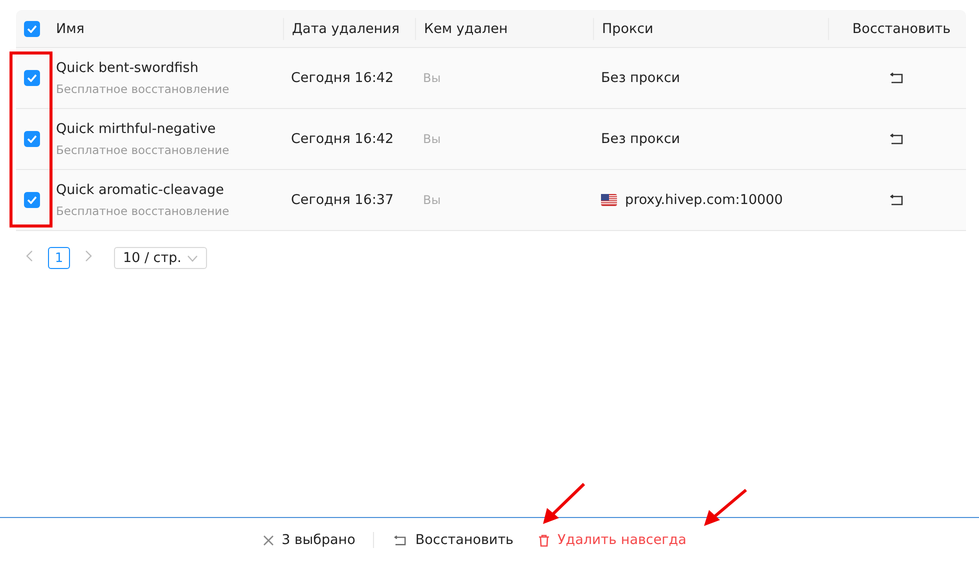 This screenshot has height=562, width=979. I want to click on profile-name: Quick bent-swordfish, so click(128, 68).